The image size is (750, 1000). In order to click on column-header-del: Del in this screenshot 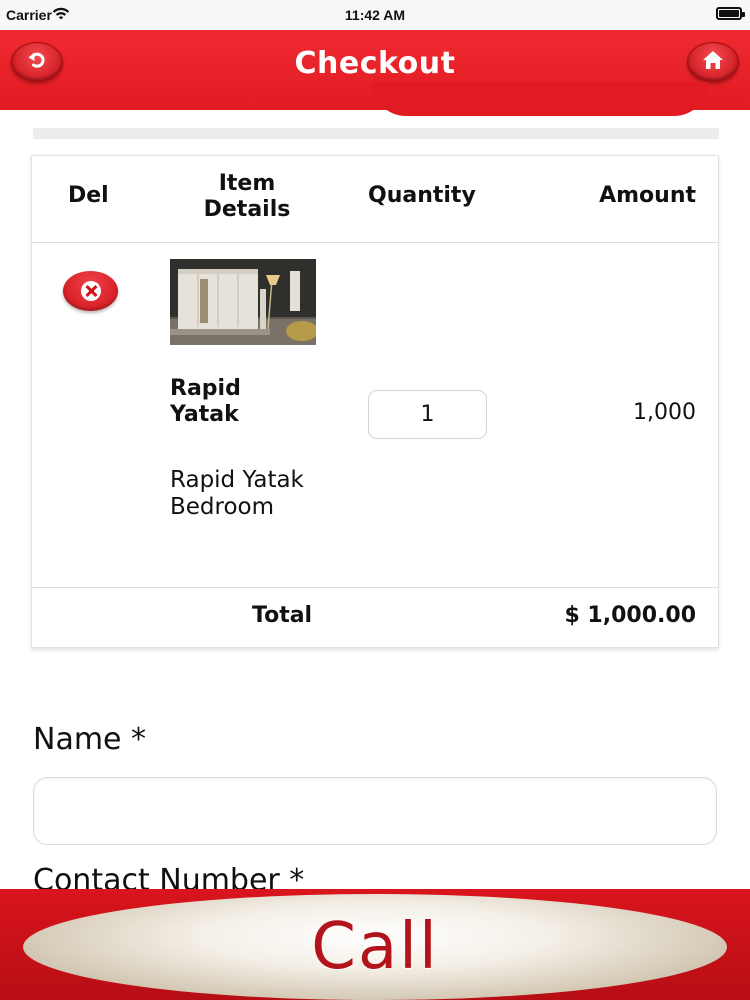, I will do `click(88, 195)`.